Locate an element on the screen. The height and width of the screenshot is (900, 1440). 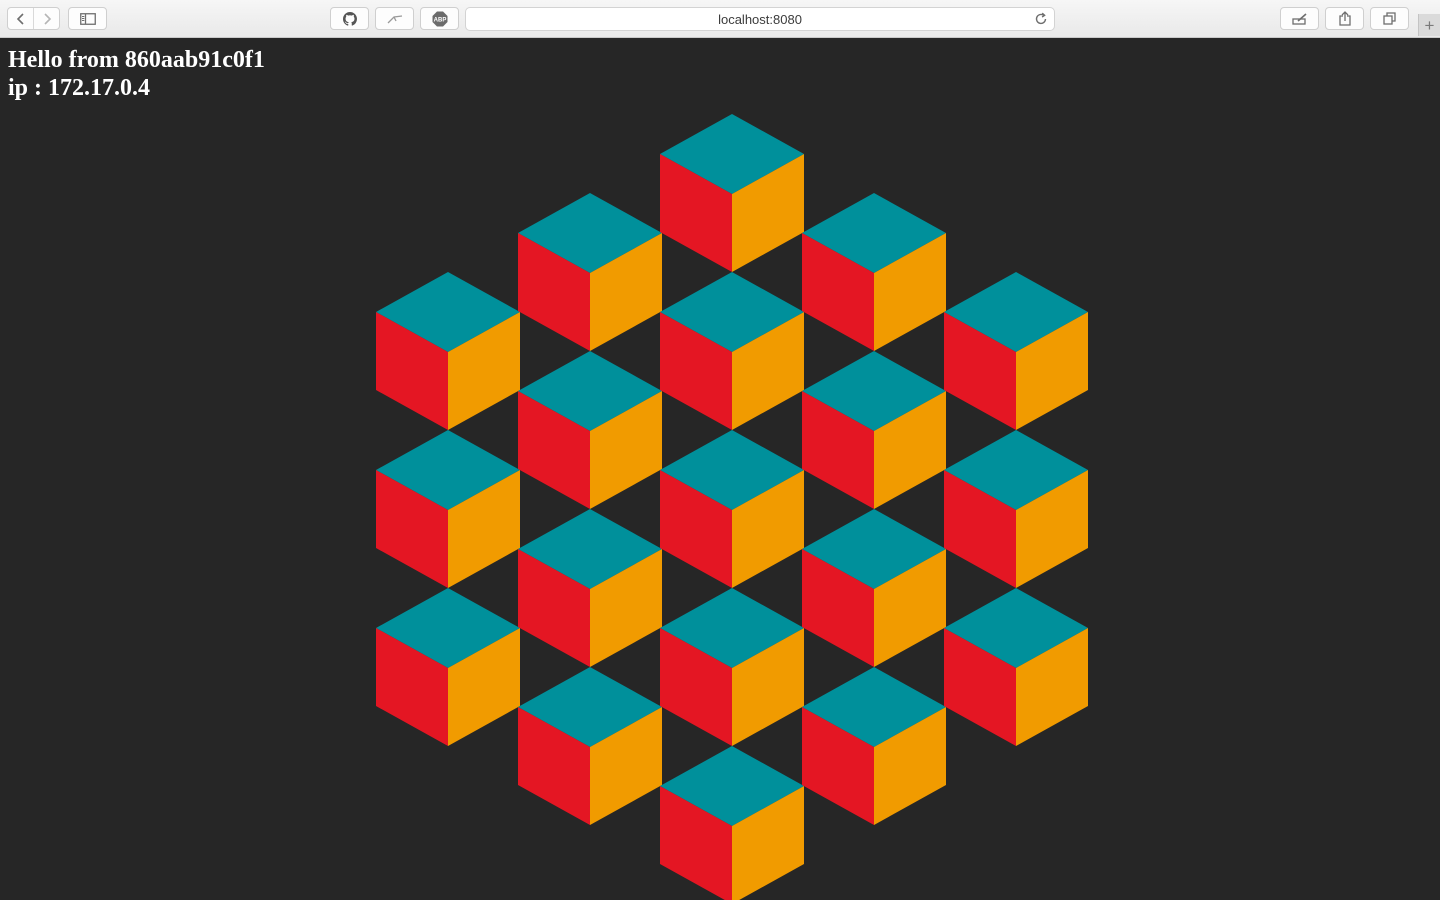
new-tab-button: + is located at coordinates (1429, 25).